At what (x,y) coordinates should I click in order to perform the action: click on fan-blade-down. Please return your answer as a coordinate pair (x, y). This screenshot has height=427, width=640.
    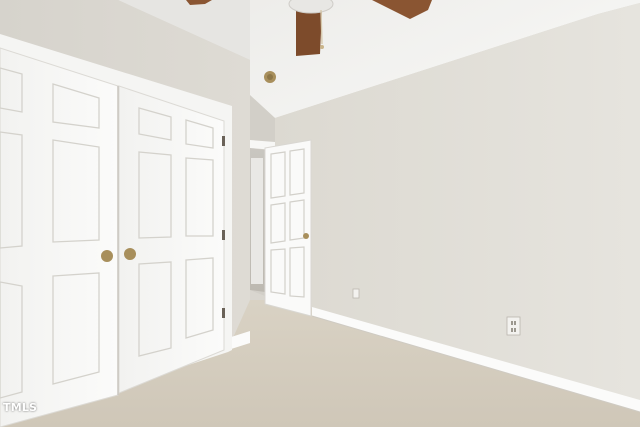
    Looking at the image, I should click on (309, 32).